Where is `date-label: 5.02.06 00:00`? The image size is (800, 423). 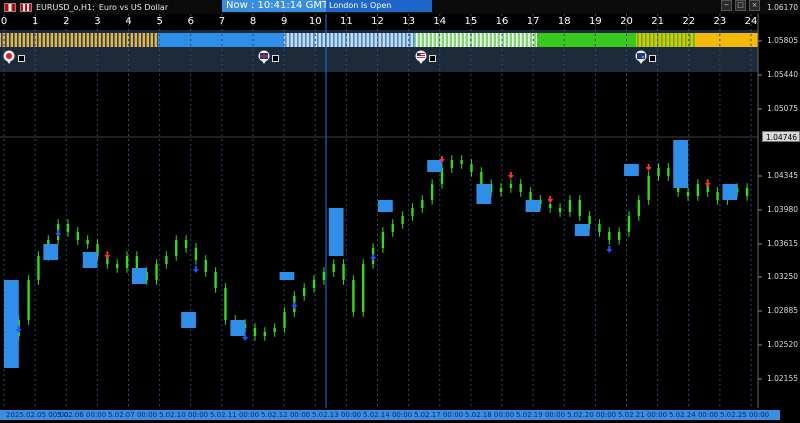
date-label: 5.02.06 00:00 is located at coordinates (82, 415).